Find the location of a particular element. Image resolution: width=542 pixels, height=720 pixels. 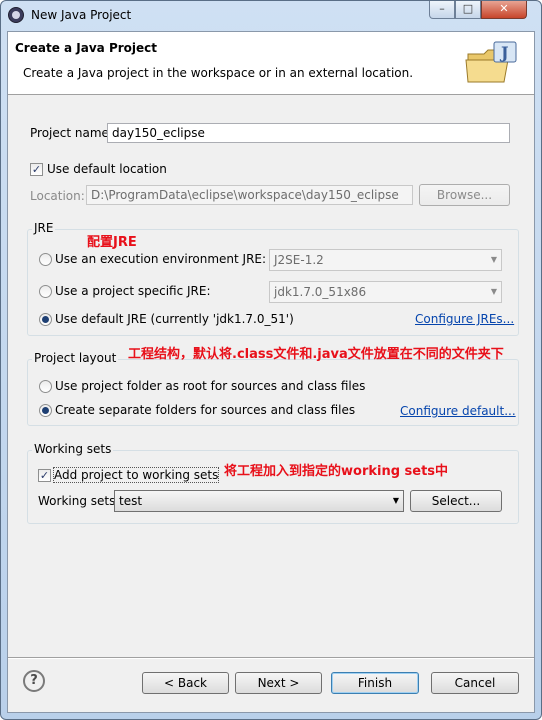

minimize-button: – is located at coordinates (442, 10).